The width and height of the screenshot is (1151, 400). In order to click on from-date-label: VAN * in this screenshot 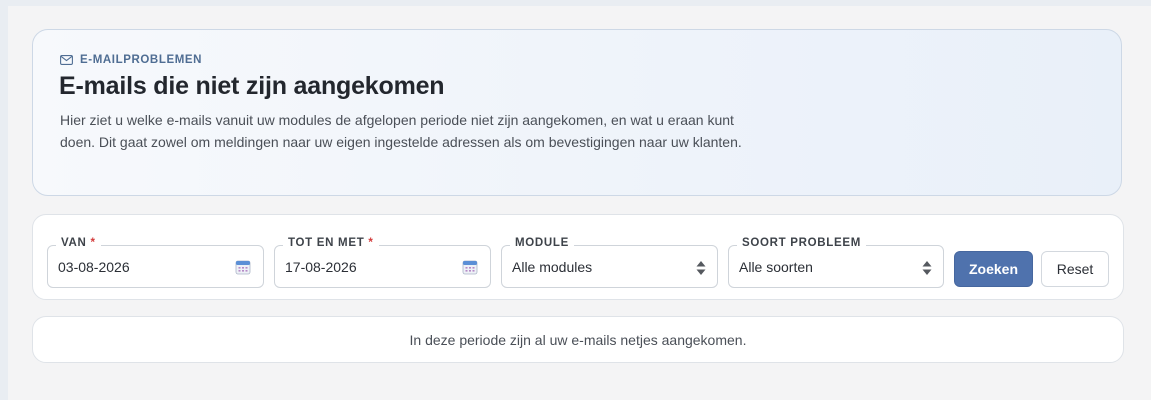, I will do `click(78, 243)`.